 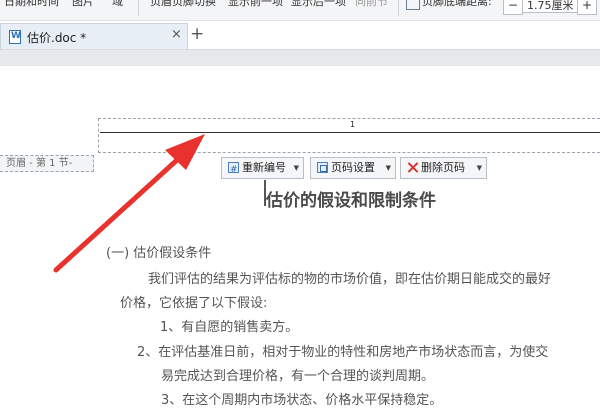 What do you see at coordinates (349, 277) in the screenshot?
I see `body-line: 我们评估的结果为评估标的物的市场价值，即在估价期日能成交的最好` at bounding box center [349, 277].